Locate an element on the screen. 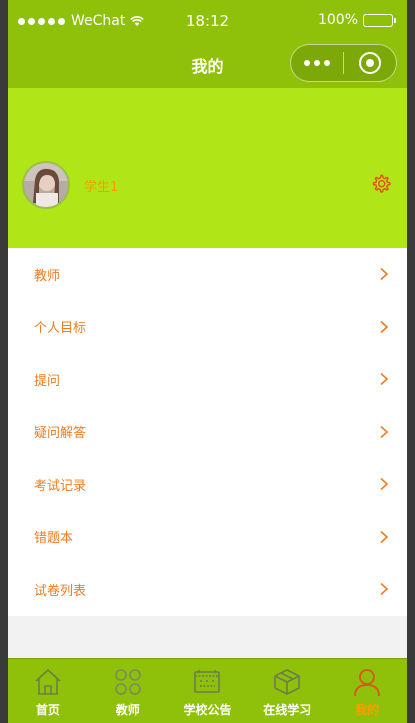  menu-item-label: 提问 is located at coordinates (47, 381).